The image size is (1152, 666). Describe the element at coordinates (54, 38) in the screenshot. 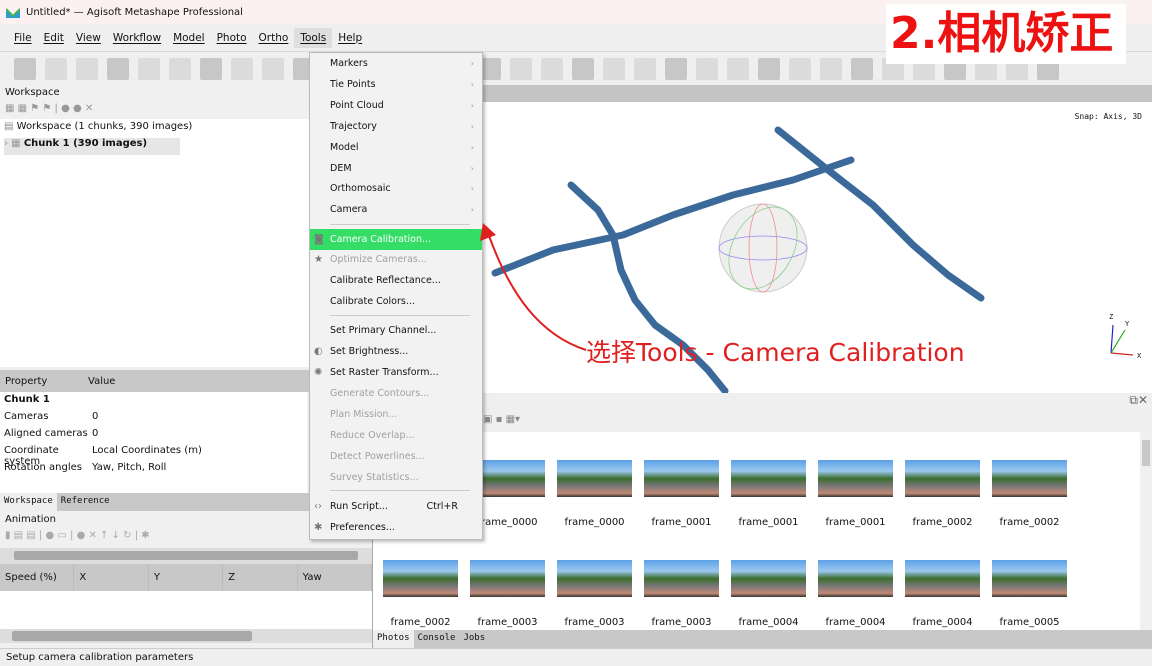

I see `menu-edit: Edit` at that location.